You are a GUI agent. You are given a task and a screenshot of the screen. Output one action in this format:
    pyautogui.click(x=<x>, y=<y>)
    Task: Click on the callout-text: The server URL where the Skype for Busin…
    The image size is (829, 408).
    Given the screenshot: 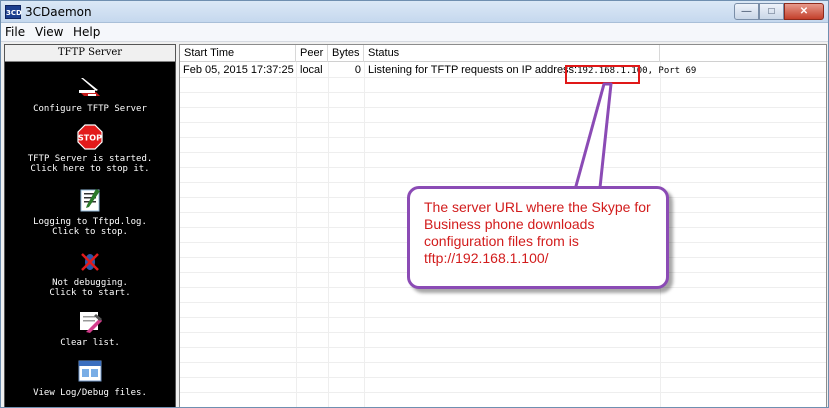 What is the action you would take?
    pyautogui.click(x=537, y=232)
    